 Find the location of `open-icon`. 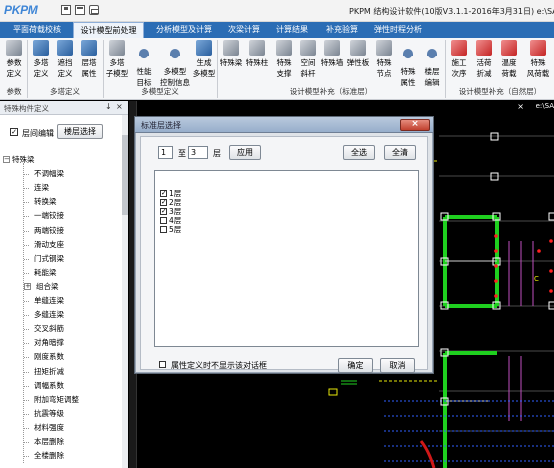

open-icon is located at coordinates (80, 10).